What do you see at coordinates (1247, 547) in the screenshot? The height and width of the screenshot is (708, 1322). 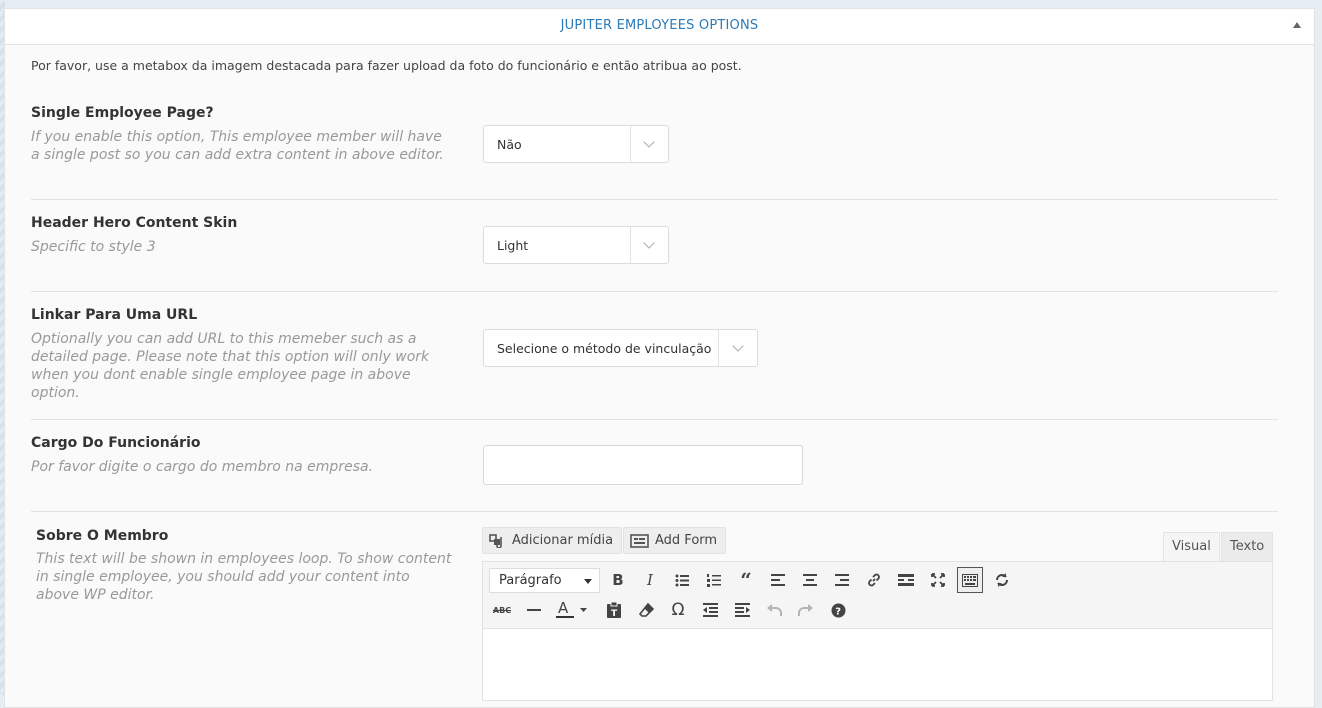 I see `tab-text: Texto` at bounding box center [1247, 547].